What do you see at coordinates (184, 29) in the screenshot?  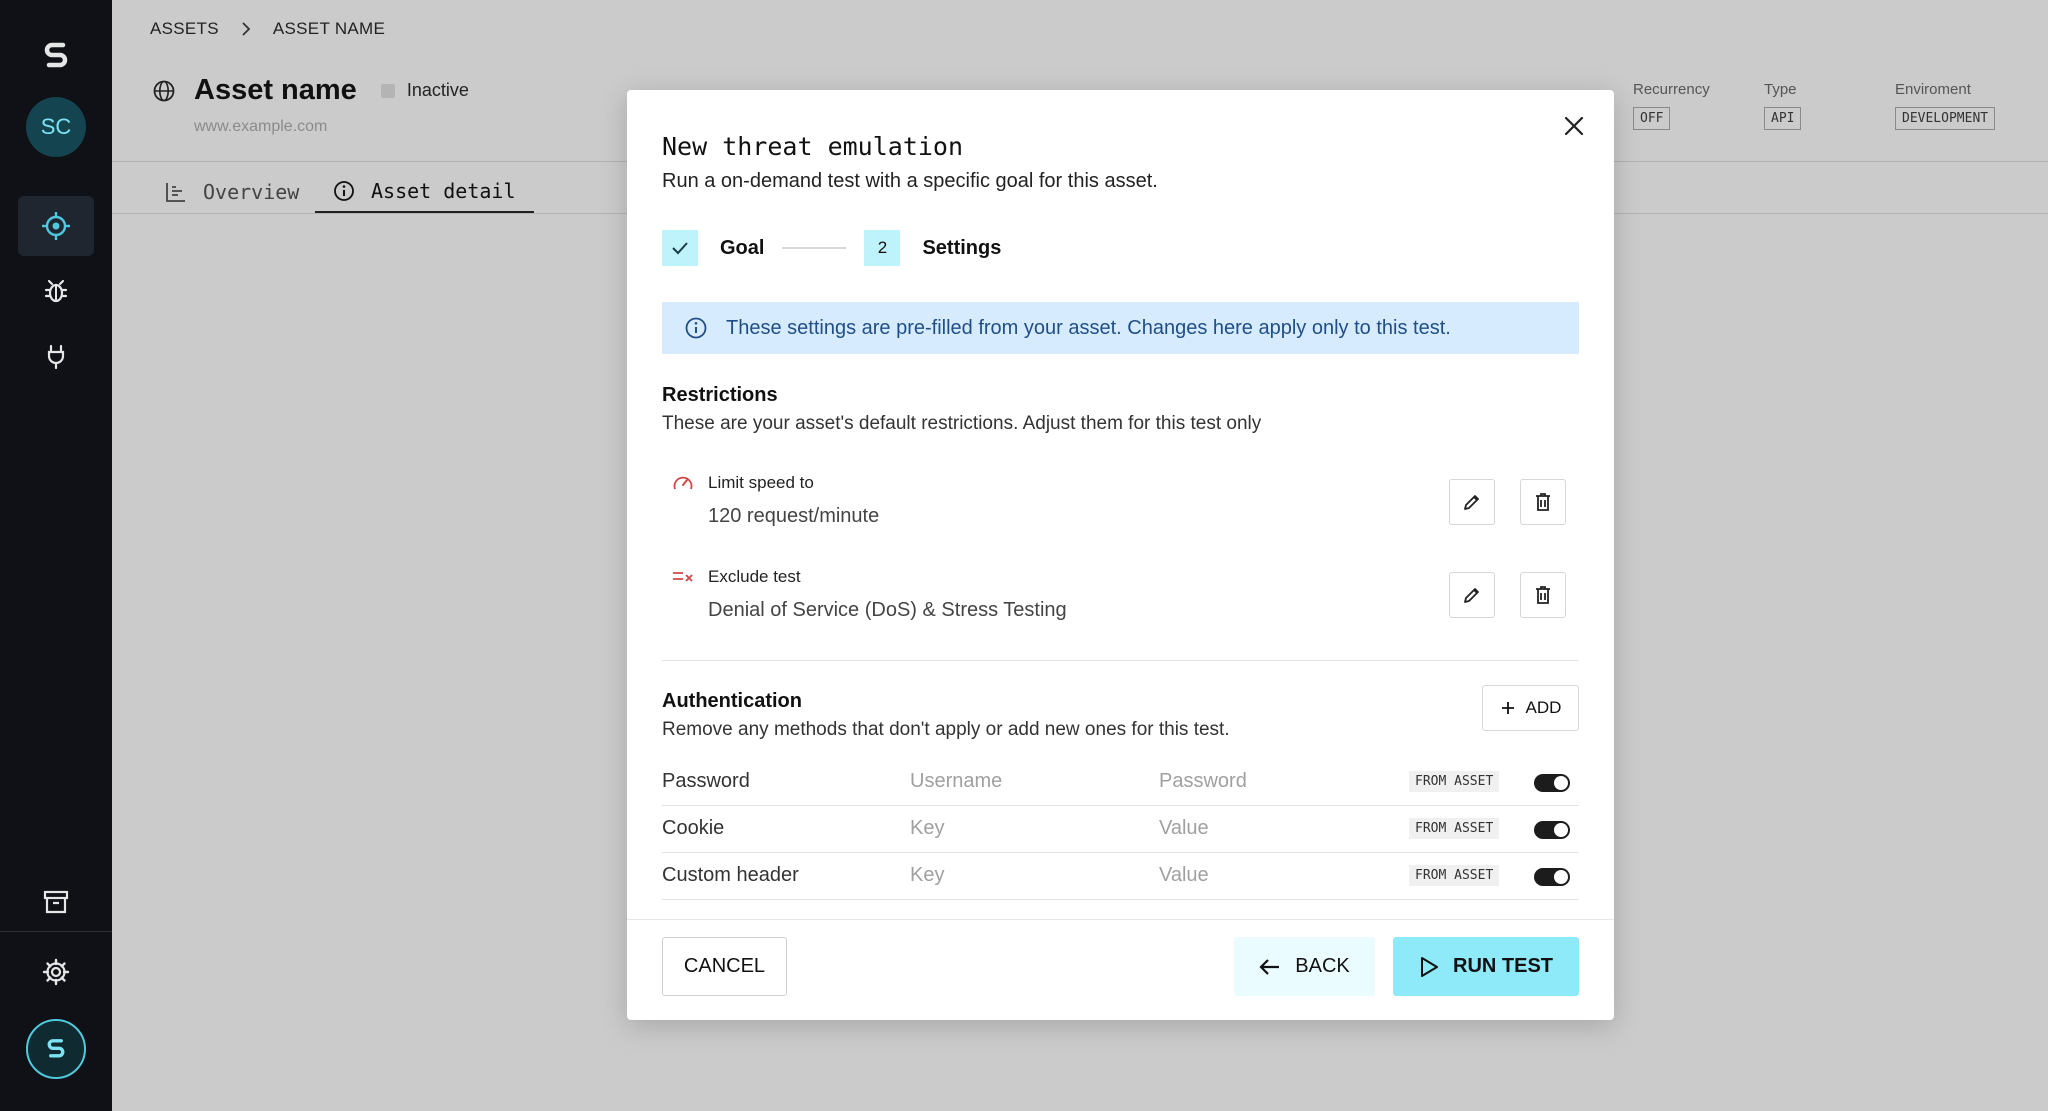 I see `breadcrumb-item-assets: ASSETS` at bounding box center [184, 29].